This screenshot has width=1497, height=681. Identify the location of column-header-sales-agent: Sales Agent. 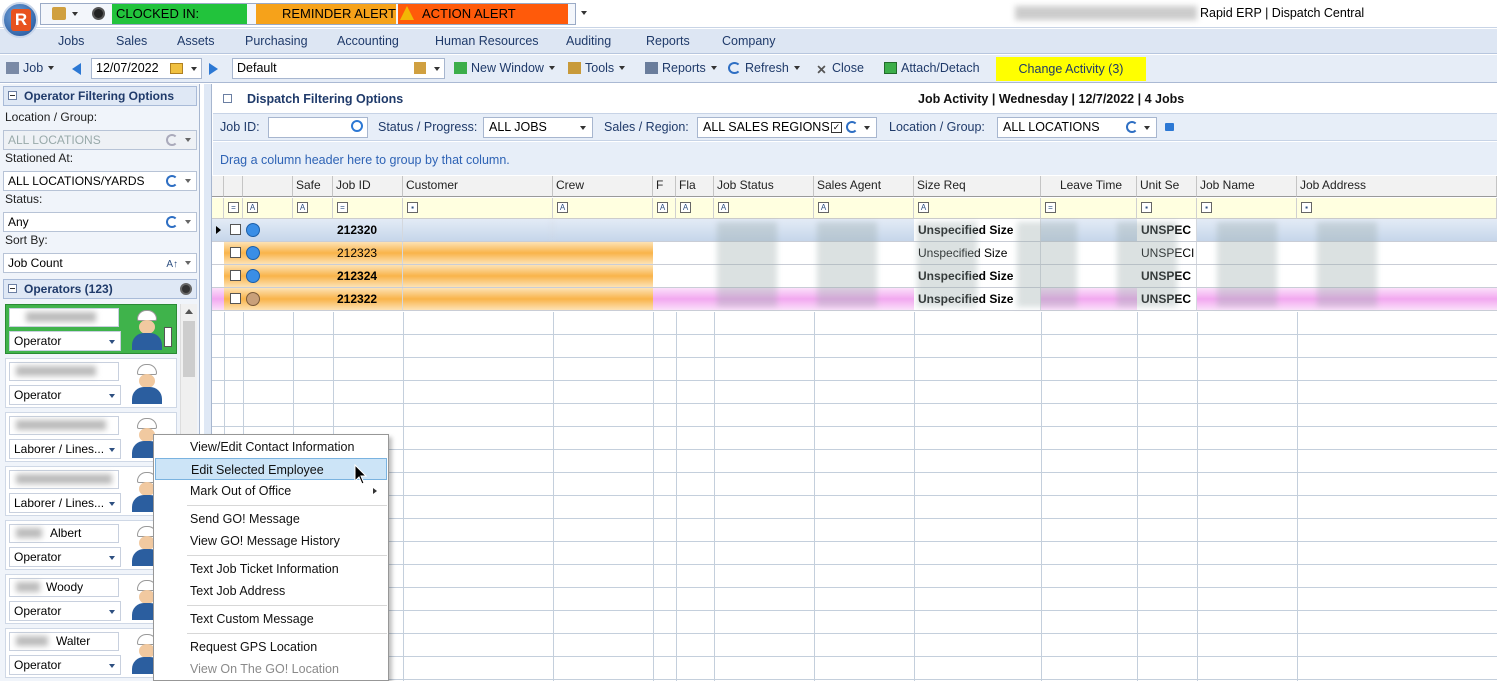
(864, 186).